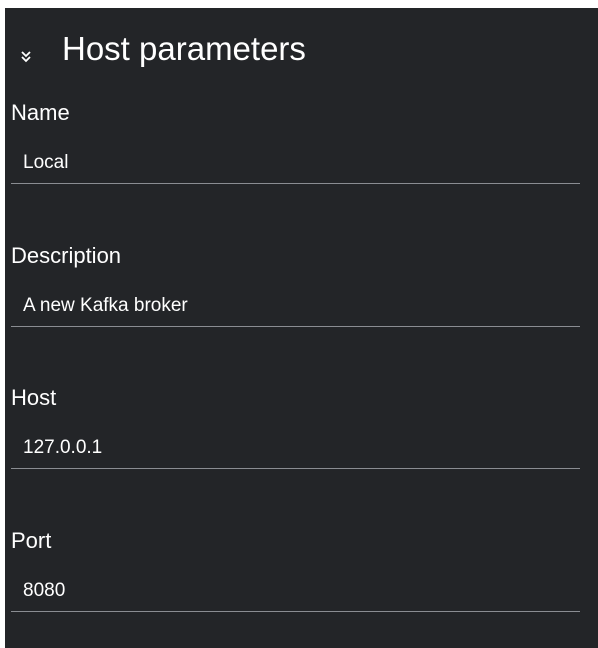 This screenshot has height=648, width=598. What do you see at coordinates (295, 591) in the screenshot?
I see `port-input` at bounding box center [295, 591].